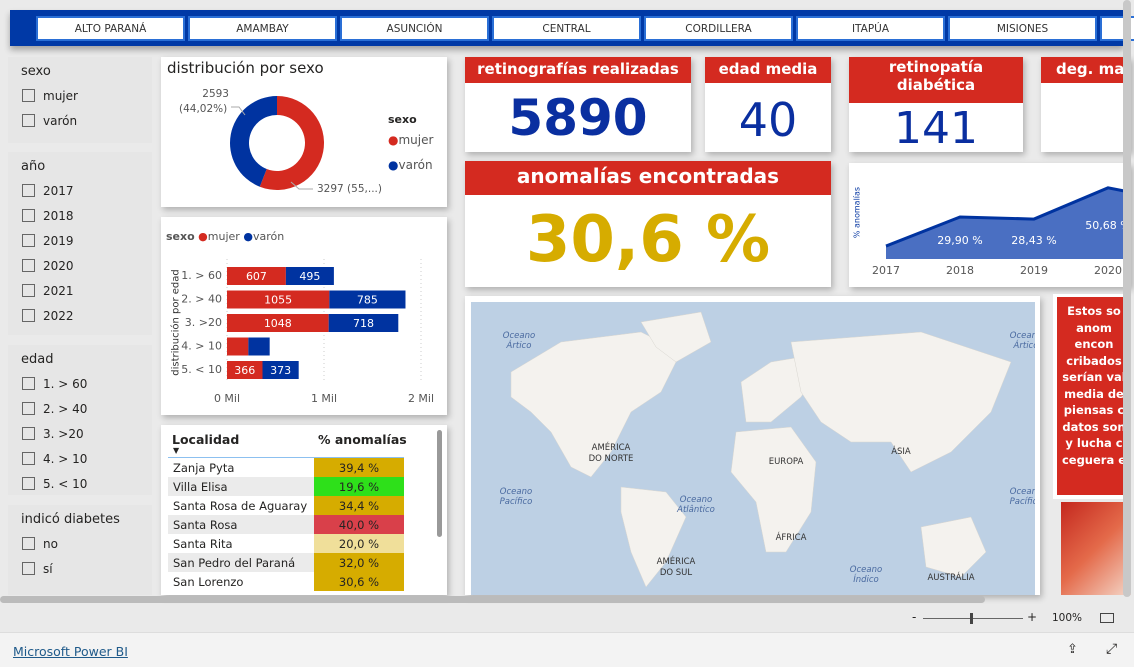 The width and height of the screenshot is (1134, 667). What do you see at coordinates (1107, 618) in the screenshot?
I see `fit-to-page-icon` at bounding box center [1107, 618].